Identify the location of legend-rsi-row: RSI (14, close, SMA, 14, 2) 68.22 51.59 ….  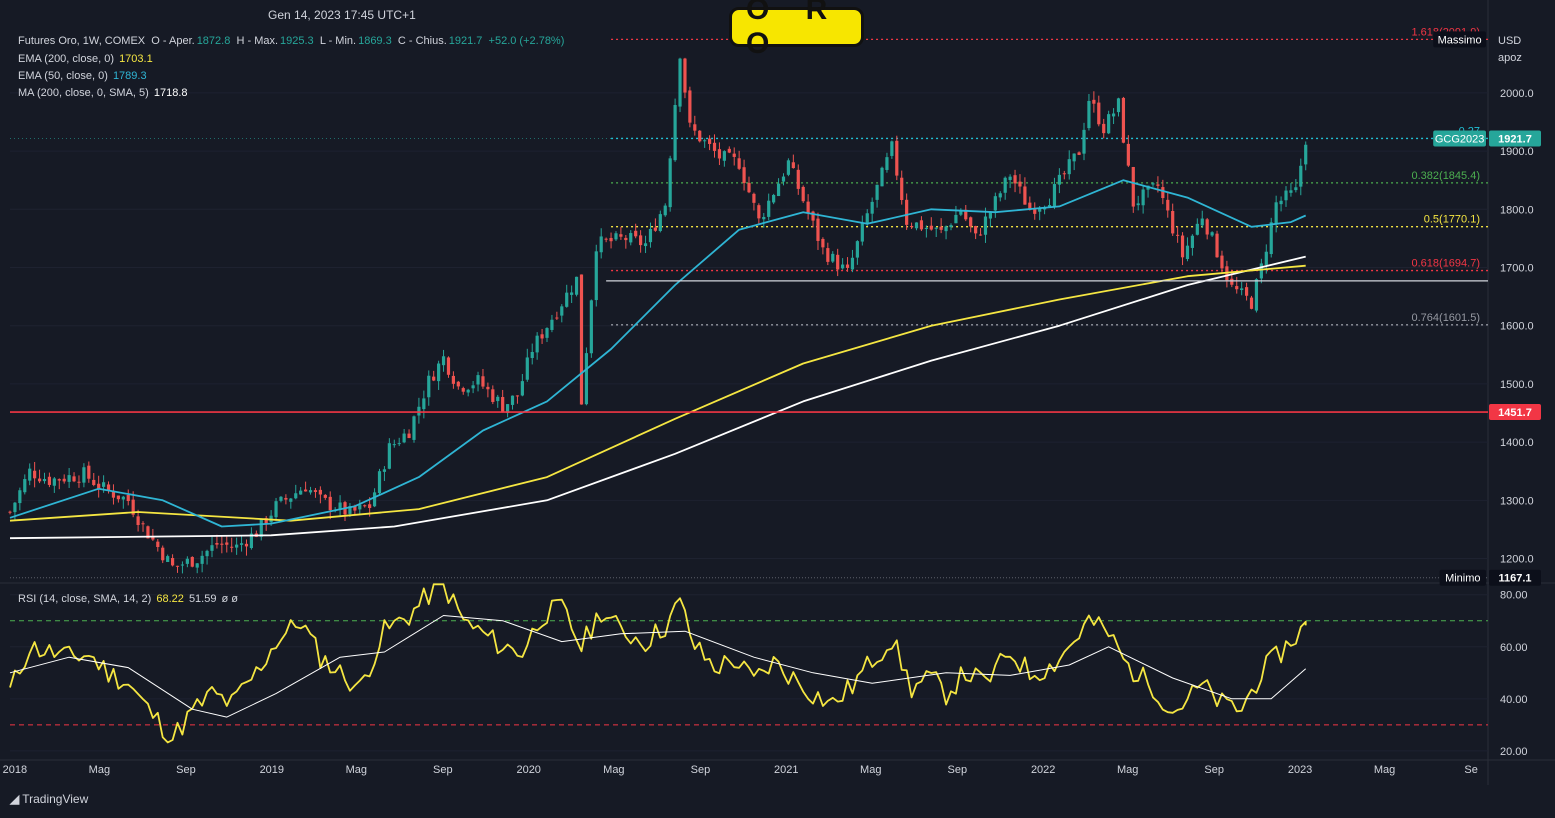
(128, 599).